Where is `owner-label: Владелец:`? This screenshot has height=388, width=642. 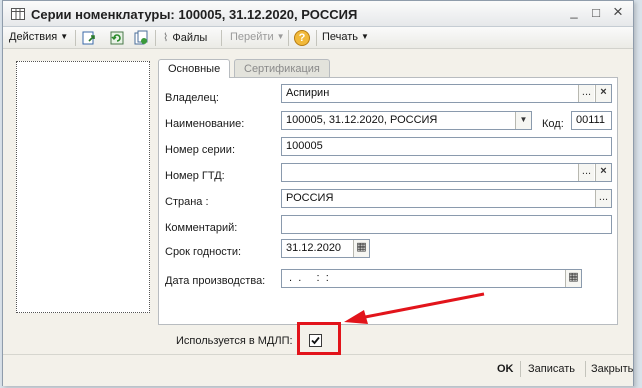 owner-label: Владелец: is located at coordinates (192, 98).